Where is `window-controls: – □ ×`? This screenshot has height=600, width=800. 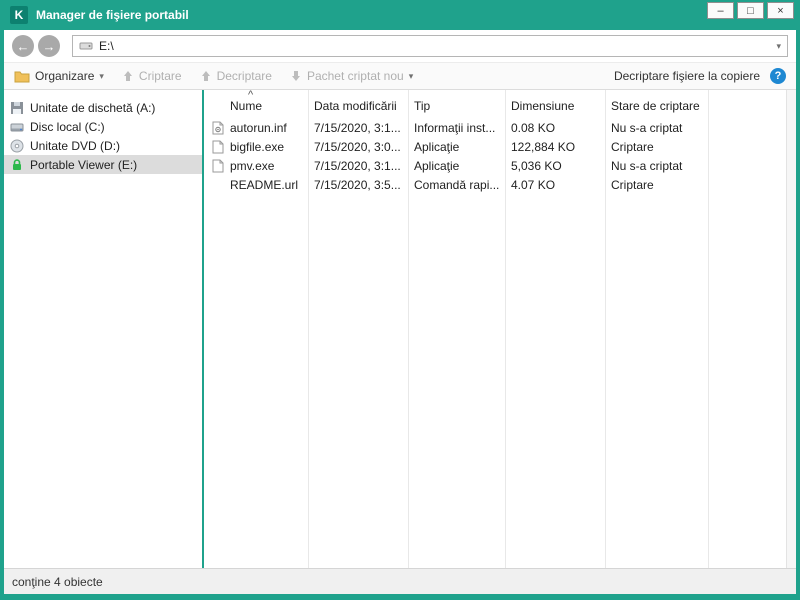
window-controls: – □ × is located at coordinates (749, 10).